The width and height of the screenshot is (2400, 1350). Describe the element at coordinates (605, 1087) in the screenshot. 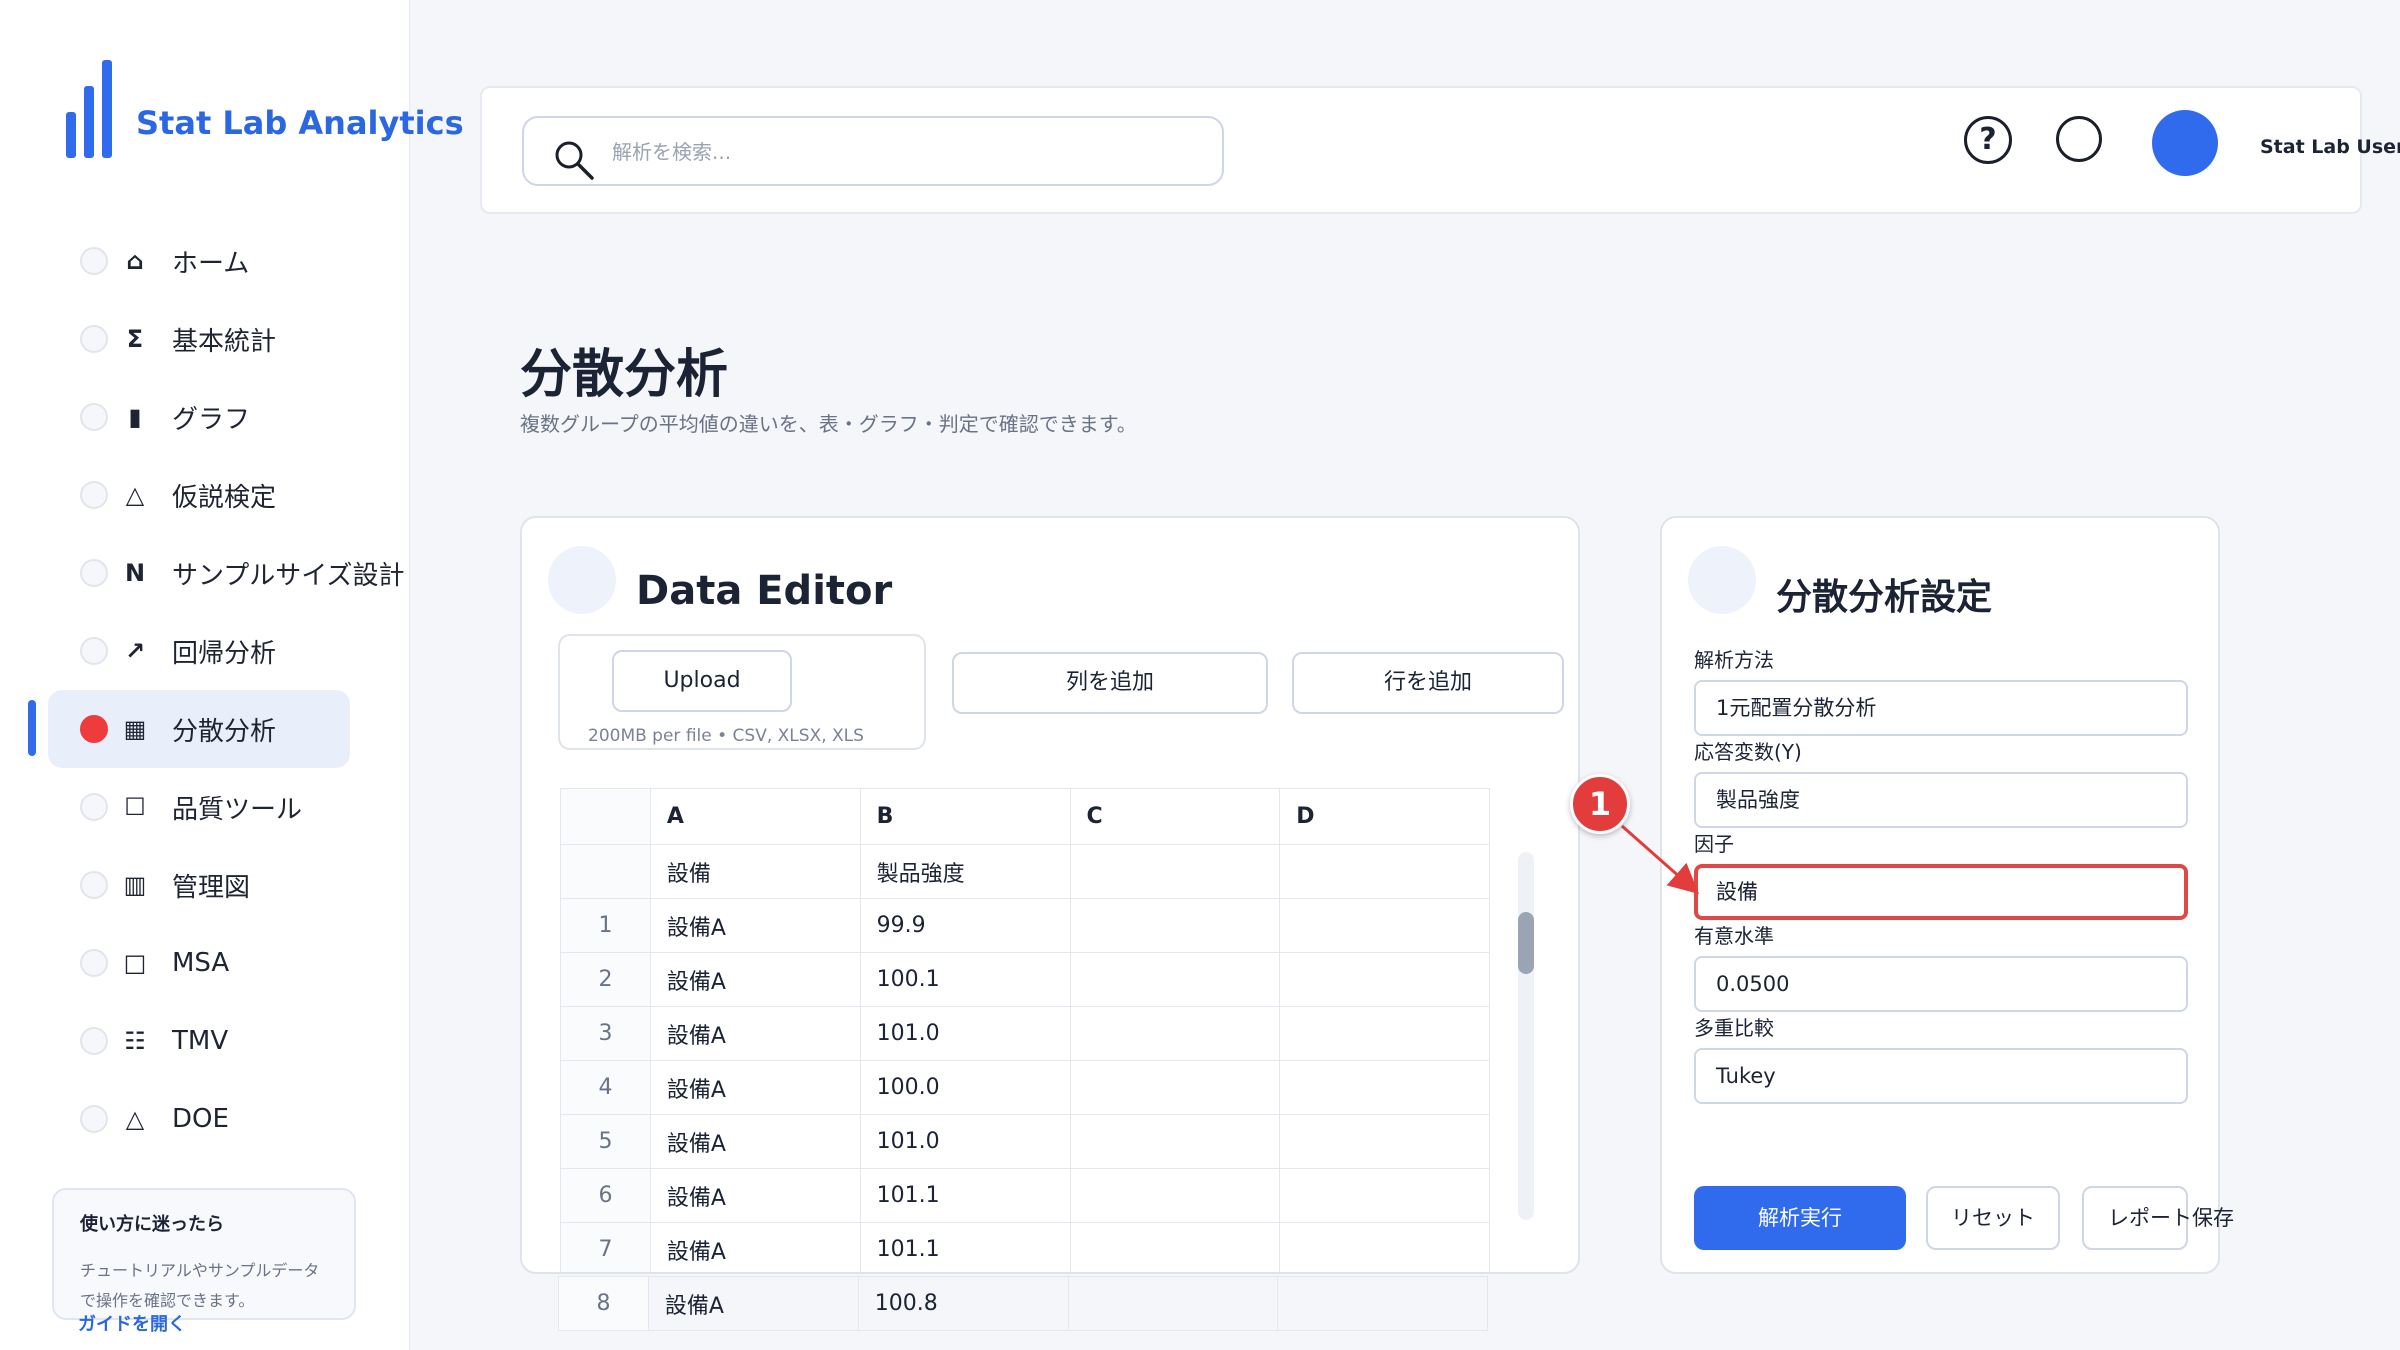

I see `row-number: 4` at that location.